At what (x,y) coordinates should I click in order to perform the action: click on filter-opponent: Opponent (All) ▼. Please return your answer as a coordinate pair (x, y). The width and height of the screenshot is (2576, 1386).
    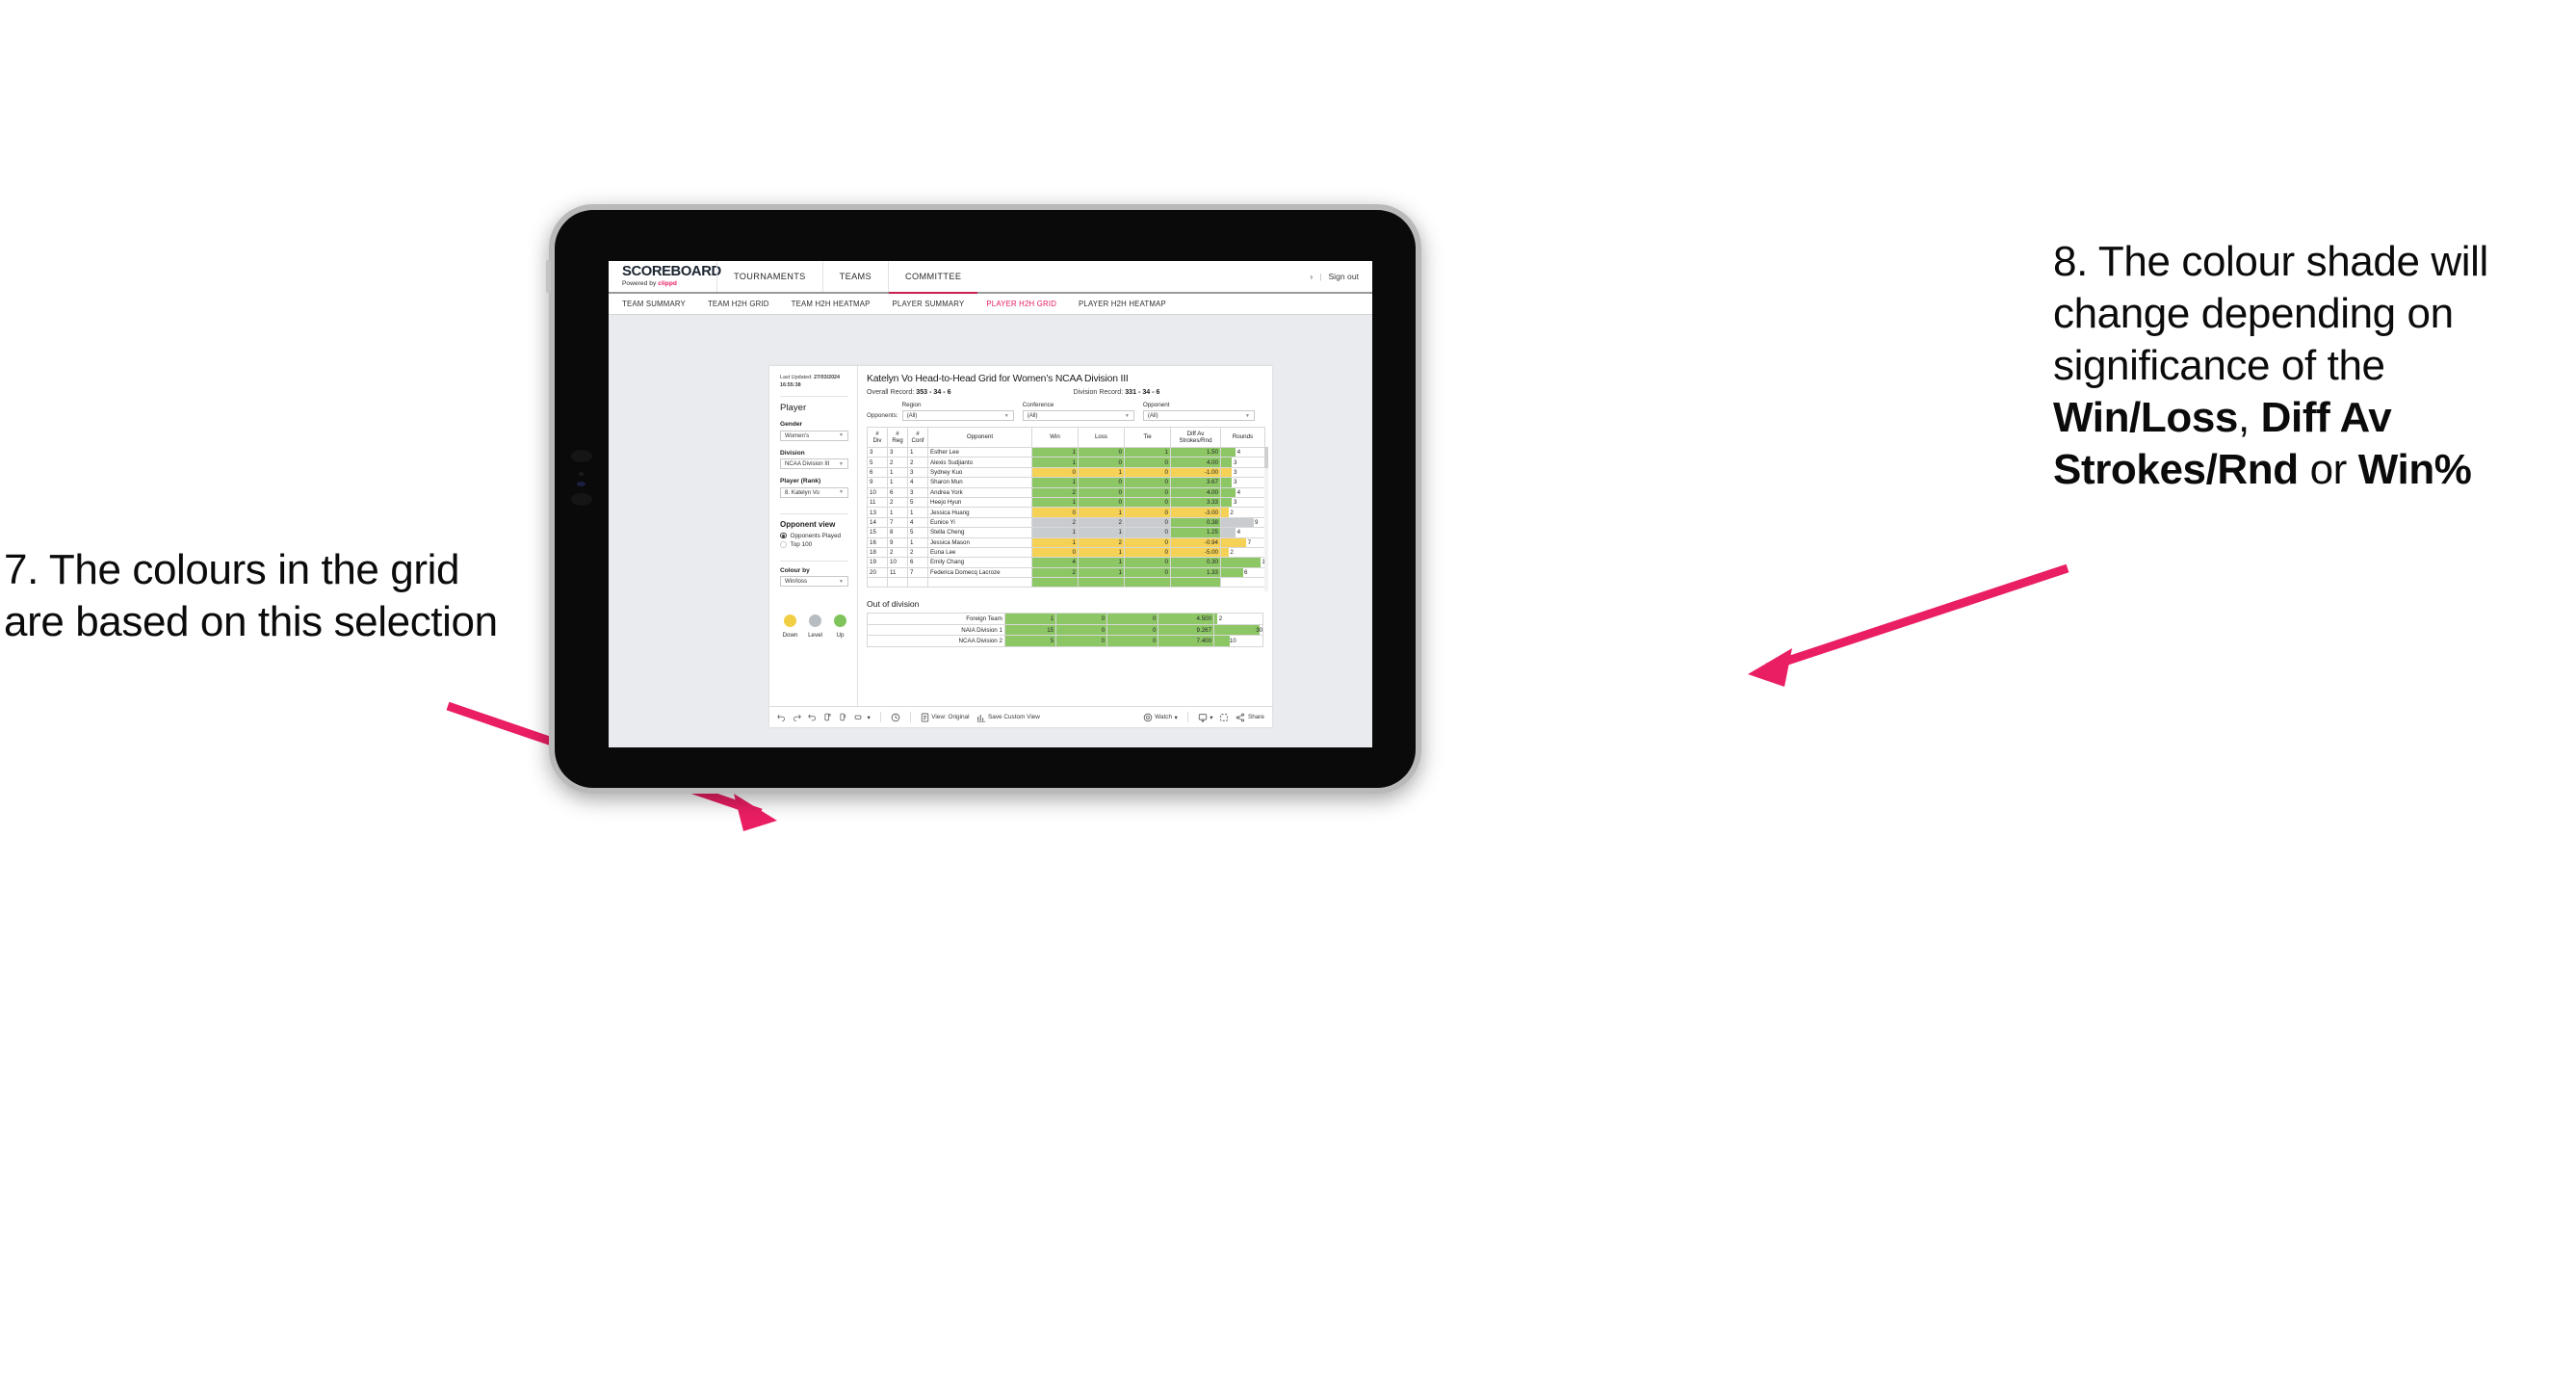
    Looking at the image, I should click on (1198, 411).